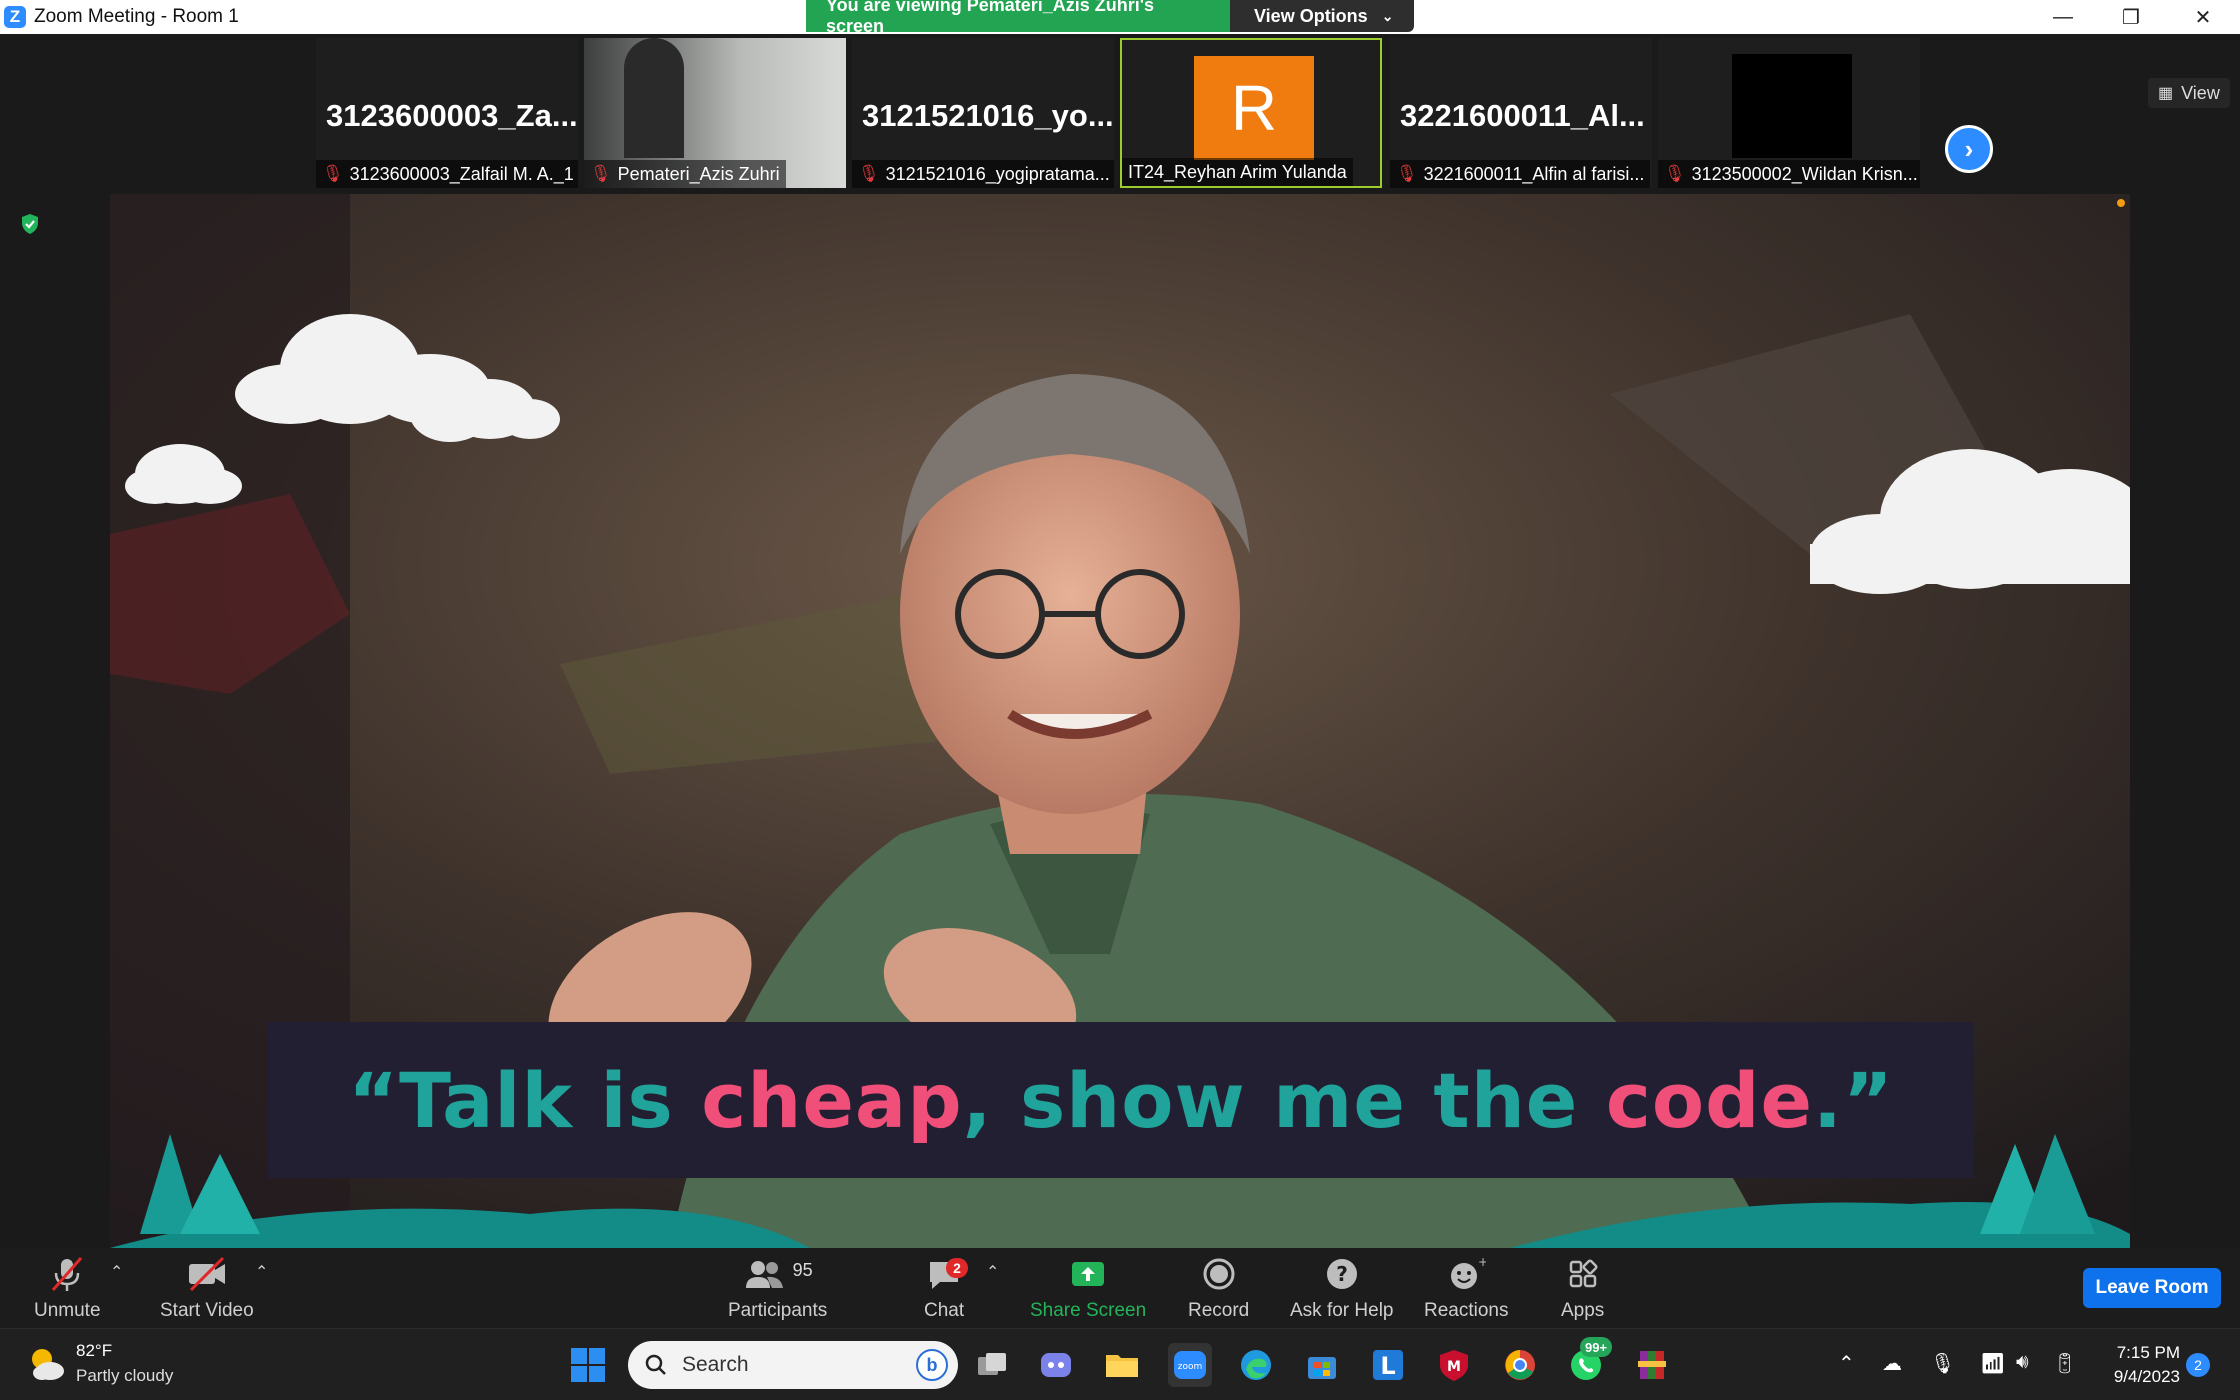 The height and width of the screenshot is (1400, 2240). What do you see at coordinates (802, 1270) in the screenshot?
I see `participants-count: 95` at bounding box center [802, 1270].